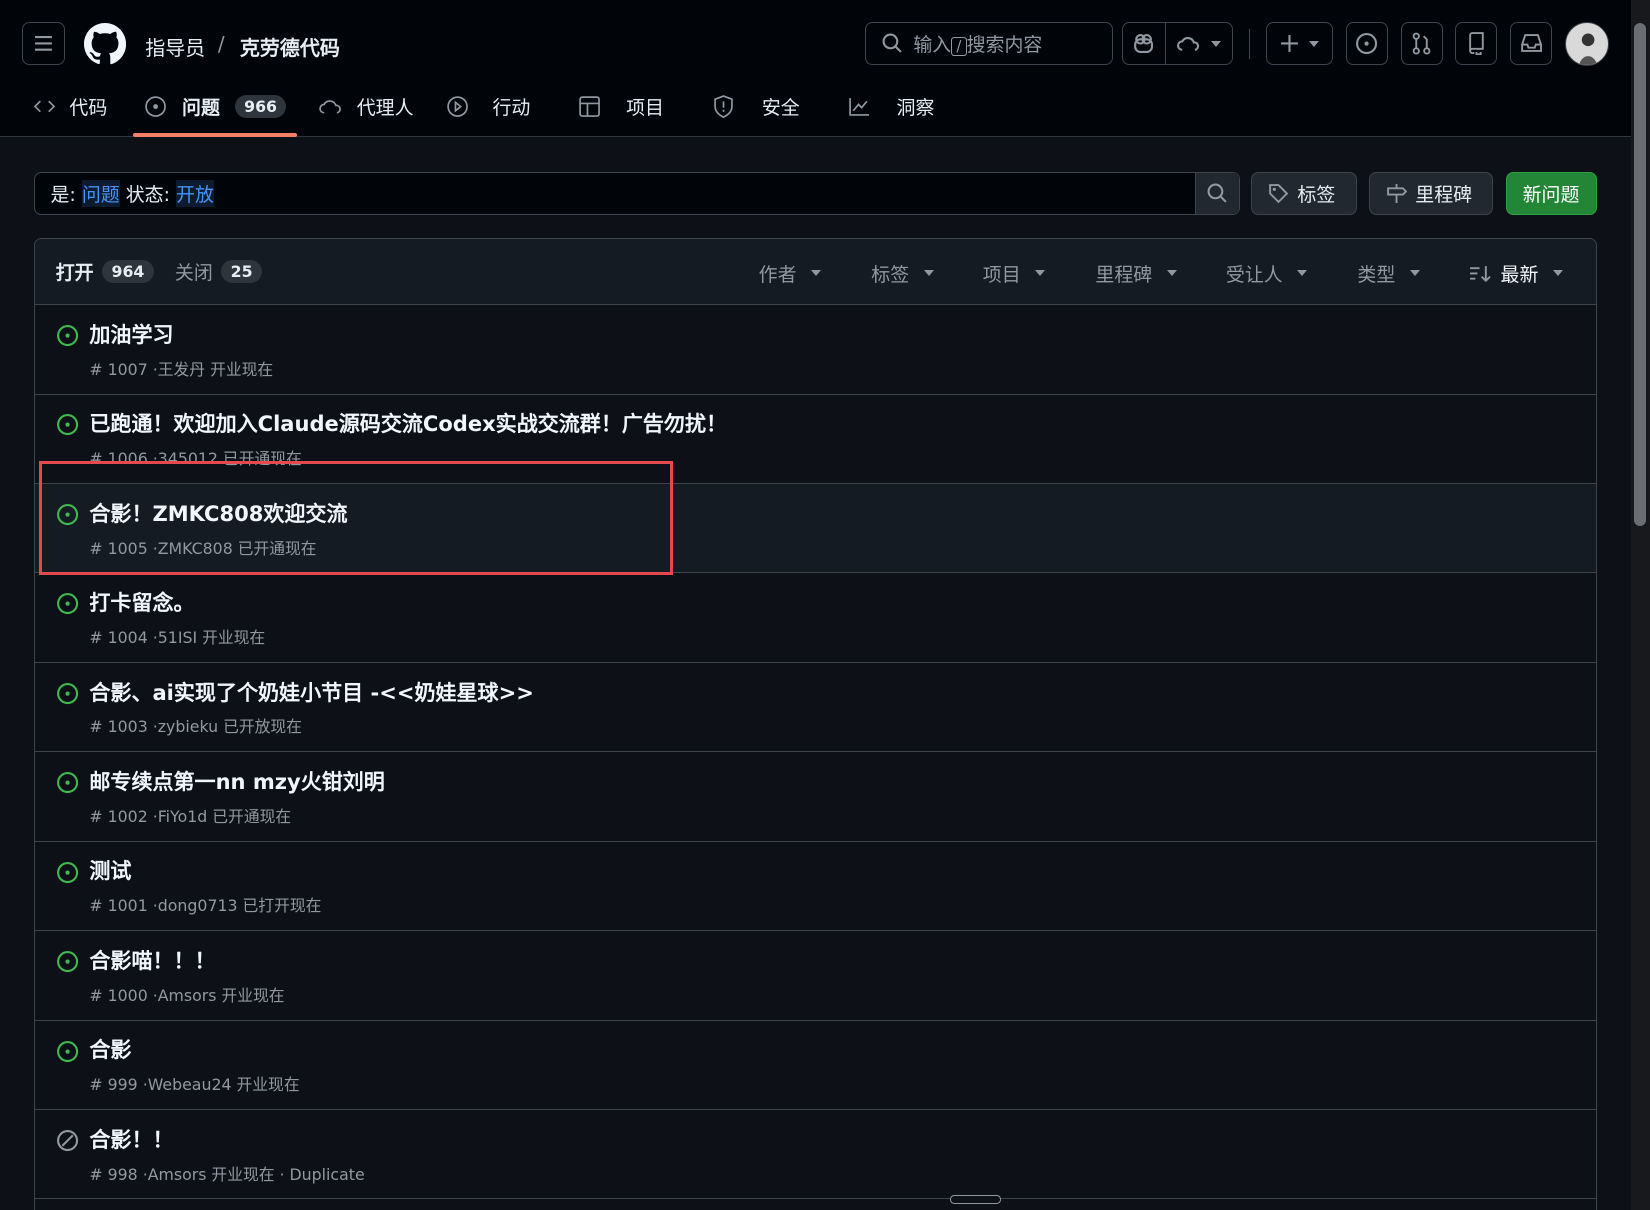  I want to click on milestones-button-label: 里程碑, so click(1444, 194).